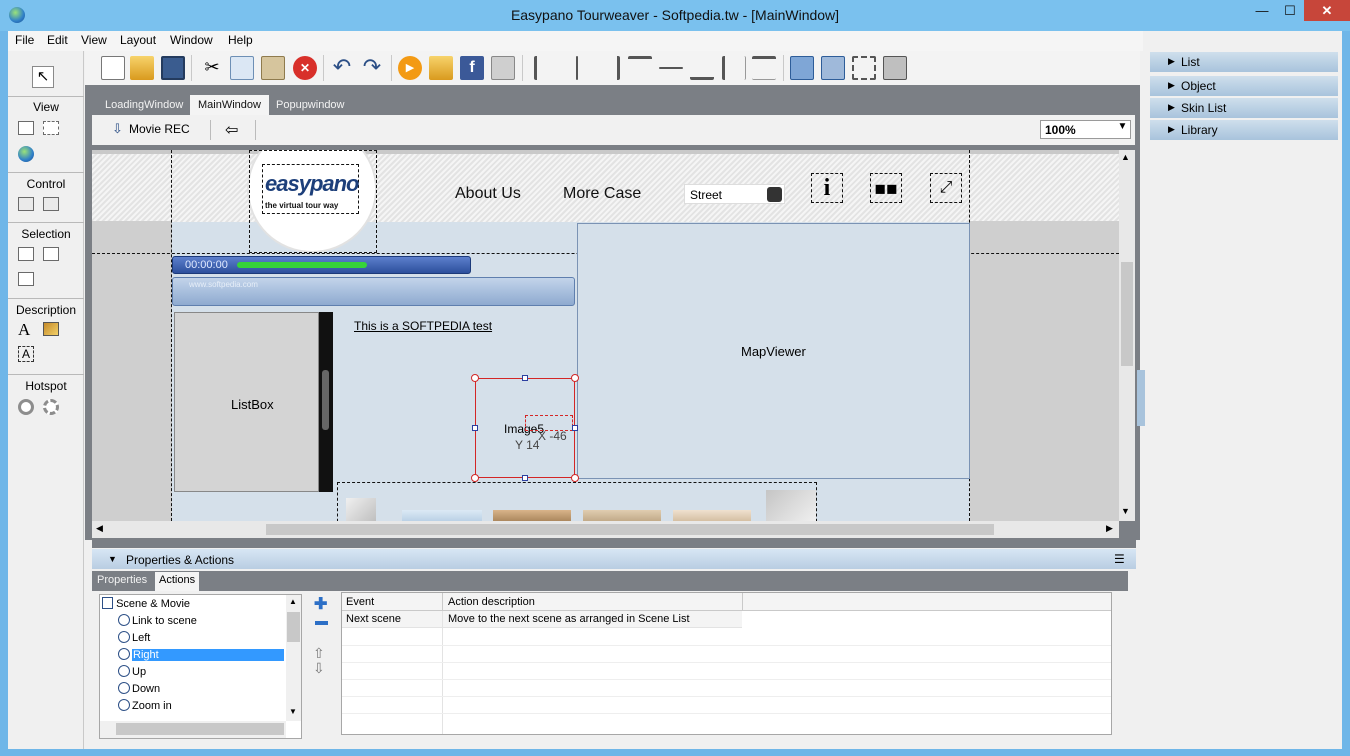 The width and height of the screenshot is (1350, 756). Describe the element at coordinates (833, 68) in the screenshot. I see `send-back-icon` at that location.